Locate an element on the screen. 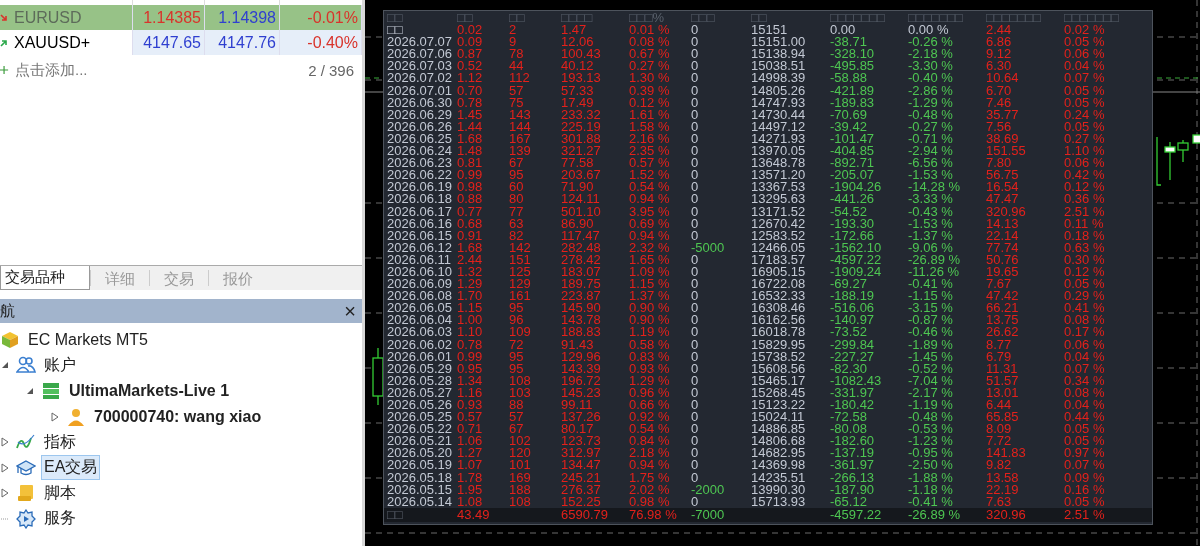 Image resolution: width=1200 pixels, height=546 pixels. table-cell-text: -0.48 % is located at coordinates (931, 417).